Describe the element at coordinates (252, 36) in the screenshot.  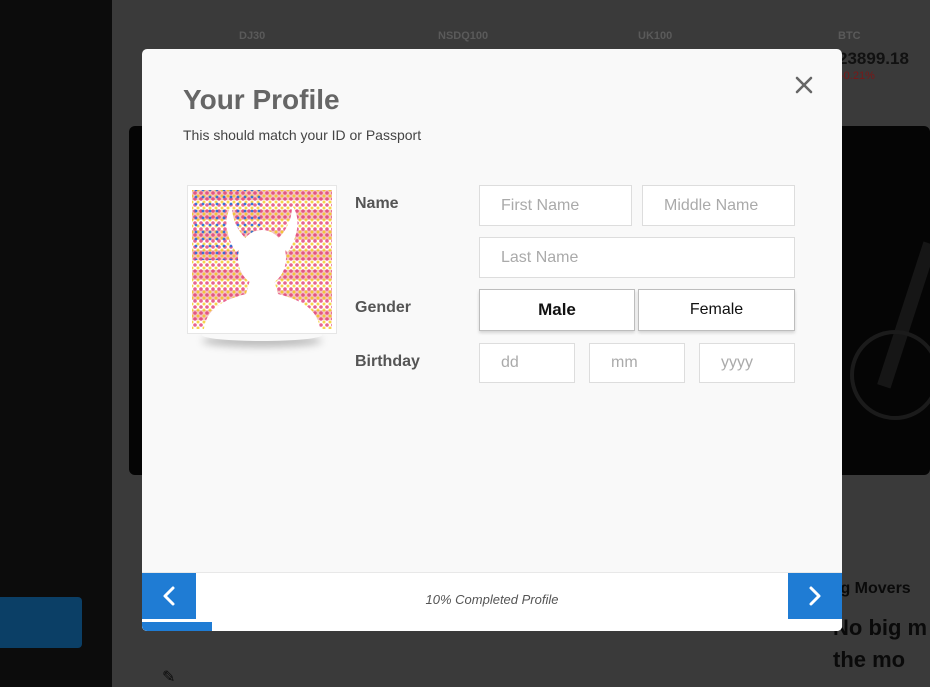
I see `ticker-dj30: DJ30` at that location.